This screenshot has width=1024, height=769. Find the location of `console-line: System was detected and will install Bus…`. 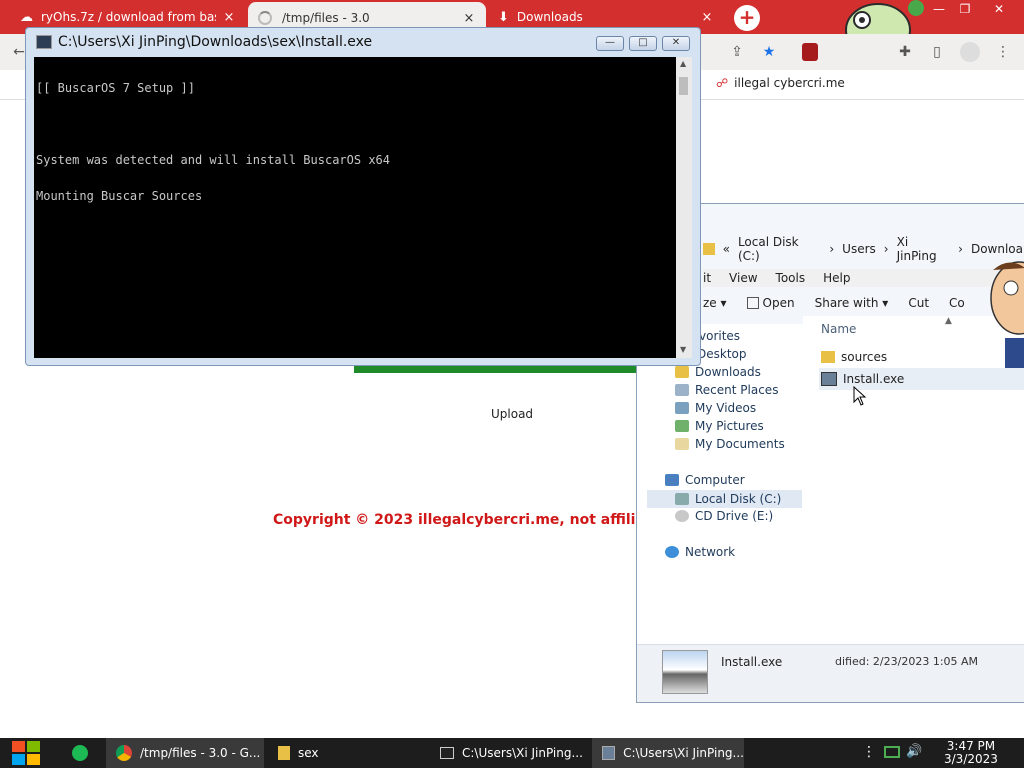

console-line: System was detected and will install Bus… is located at coordinates (213, 160).